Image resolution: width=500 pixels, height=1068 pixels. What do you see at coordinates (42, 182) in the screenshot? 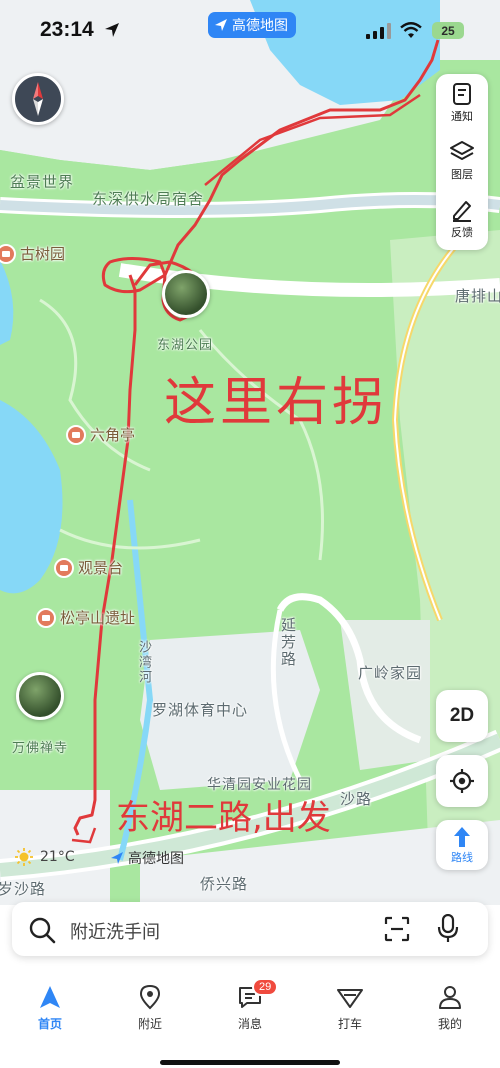
I see `label-penjing: 盆景世界` at bounding box center [42, 182].